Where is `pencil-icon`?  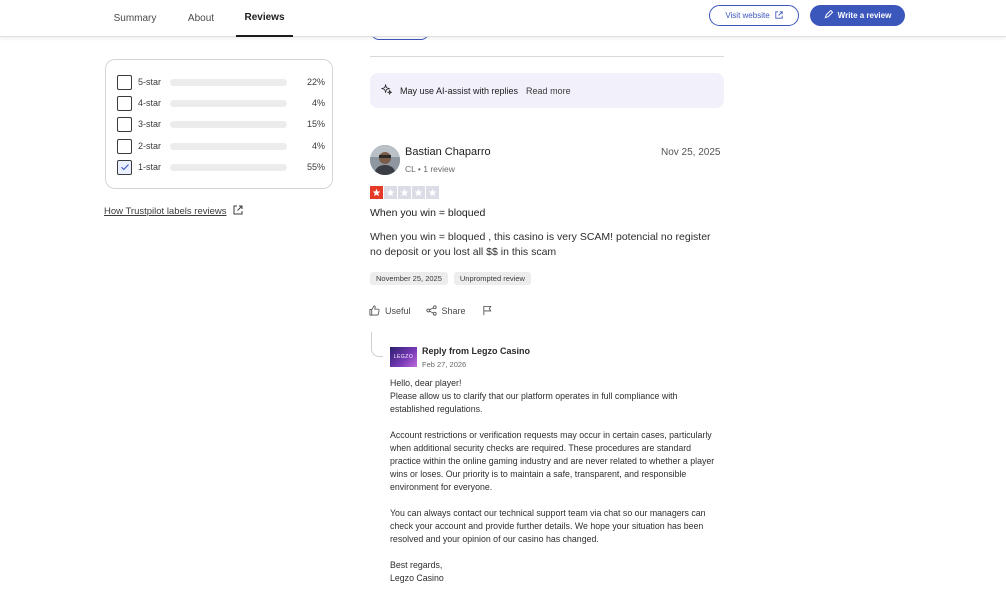
pencil-icon is located at coordinates (828, 15).